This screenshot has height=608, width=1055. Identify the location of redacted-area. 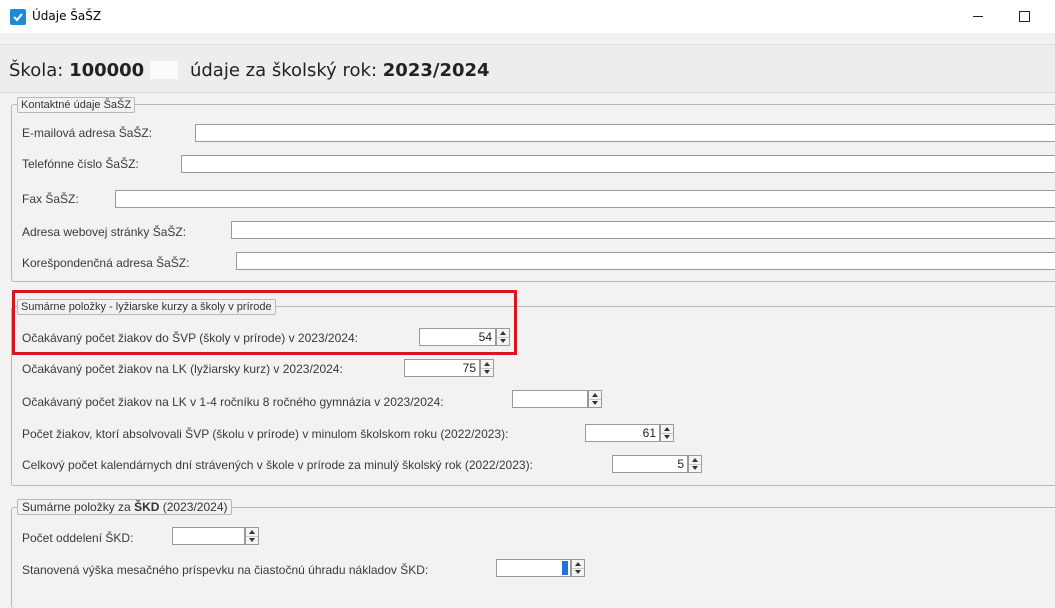
(164, 70).